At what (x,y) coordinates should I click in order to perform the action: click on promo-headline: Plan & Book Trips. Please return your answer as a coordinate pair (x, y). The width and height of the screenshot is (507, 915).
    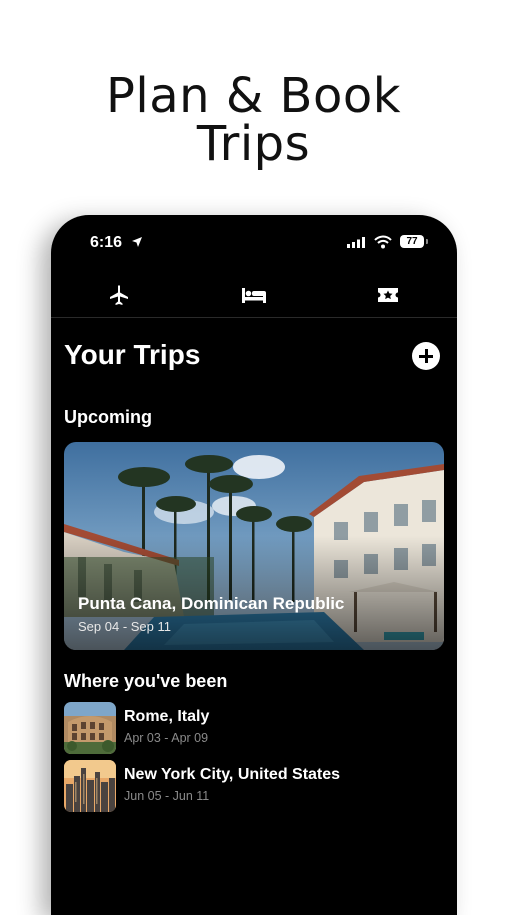
    Looking at the image, I should click on (253, 120).